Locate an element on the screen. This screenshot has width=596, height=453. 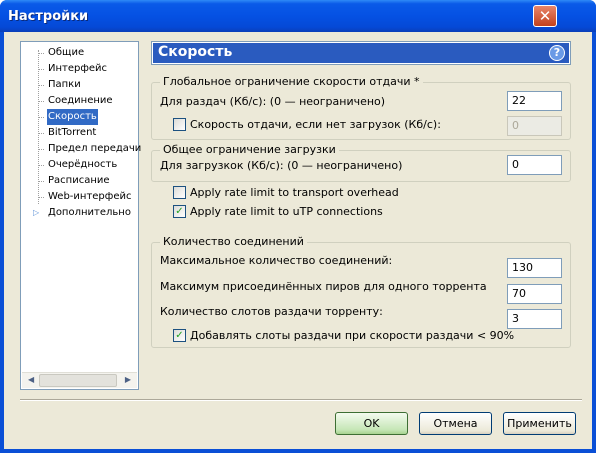
extra-slots-checkbox: ✓ is located at coordinates (179, 335).